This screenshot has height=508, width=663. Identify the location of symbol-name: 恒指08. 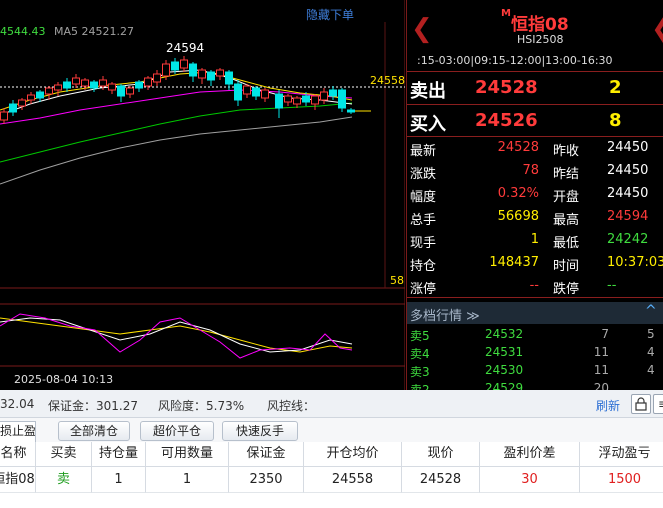
(540, 25).